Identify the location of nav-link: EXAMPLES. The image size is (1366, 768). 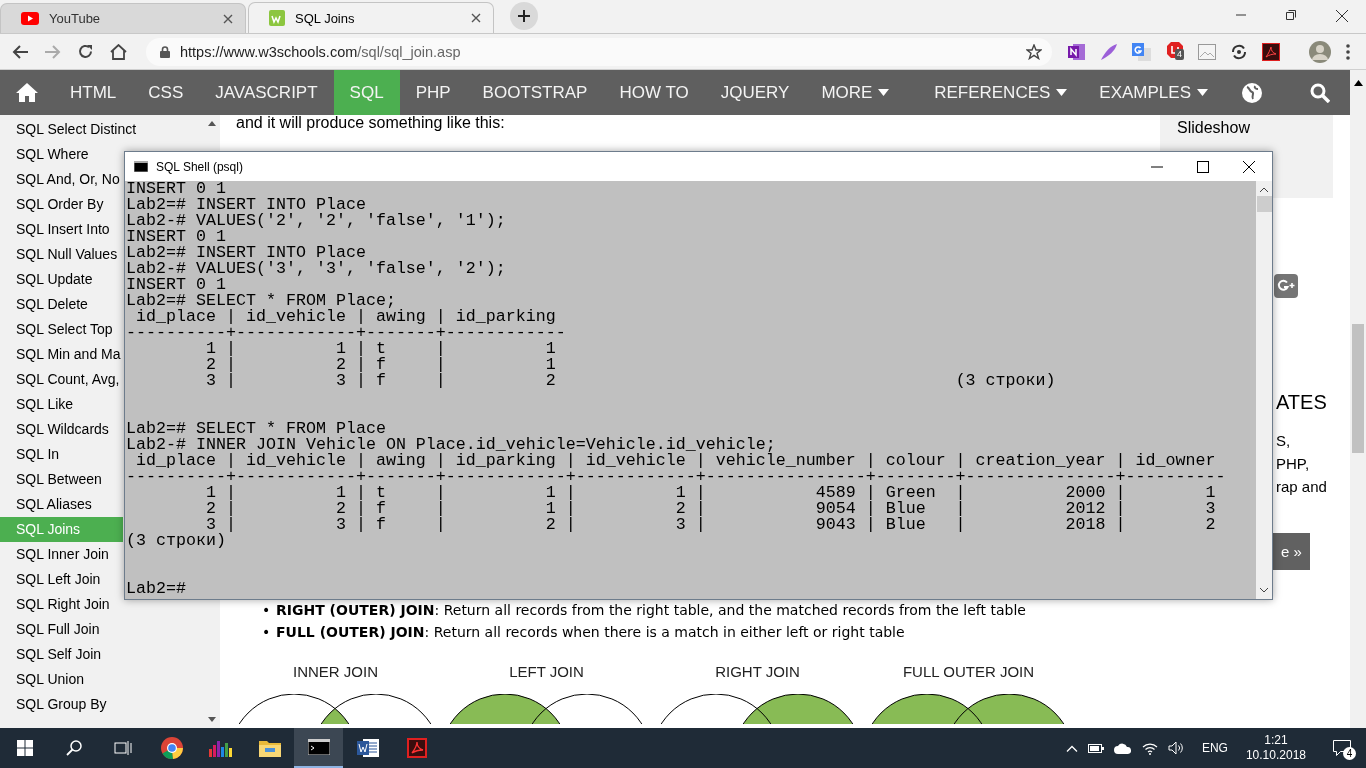
(1153, 92).